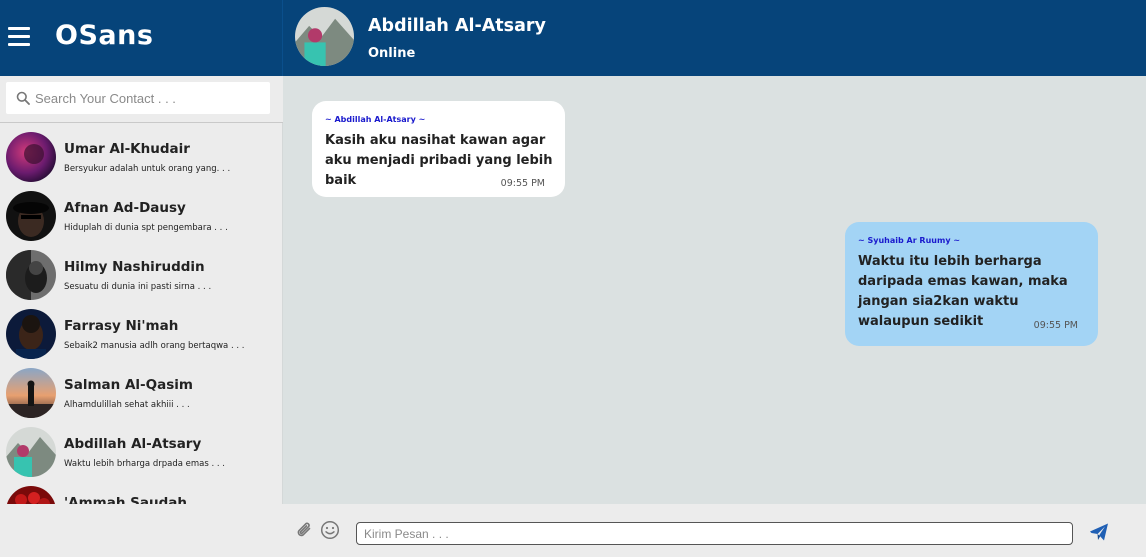 Image resolution: width=1146 pixels, height=557 pixels. What do you see at coordinates (121, 326) in the screenshot?
I see `contact-name: Farrasy Ni'mah` at bounding box center [121, 326].